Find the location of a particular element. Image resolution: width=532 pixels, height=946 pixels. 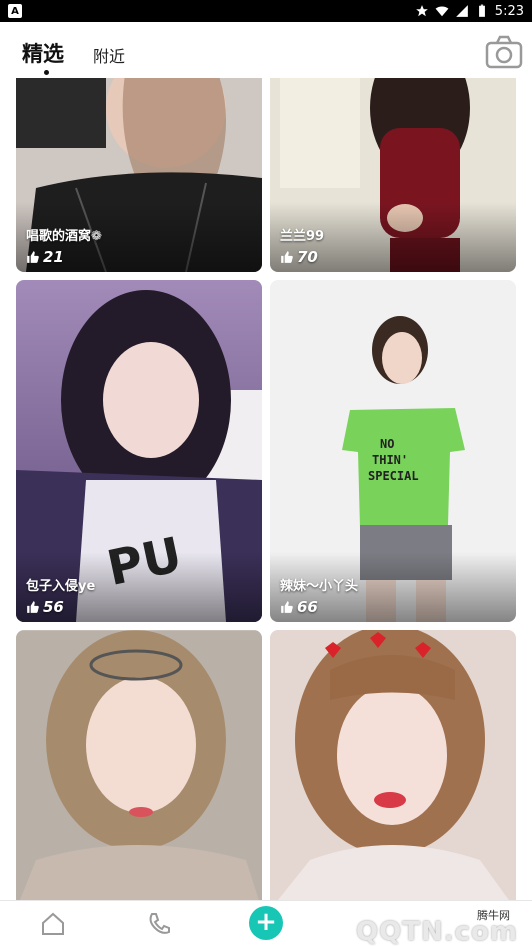

status-left: A is located at coordinates (15, 11).